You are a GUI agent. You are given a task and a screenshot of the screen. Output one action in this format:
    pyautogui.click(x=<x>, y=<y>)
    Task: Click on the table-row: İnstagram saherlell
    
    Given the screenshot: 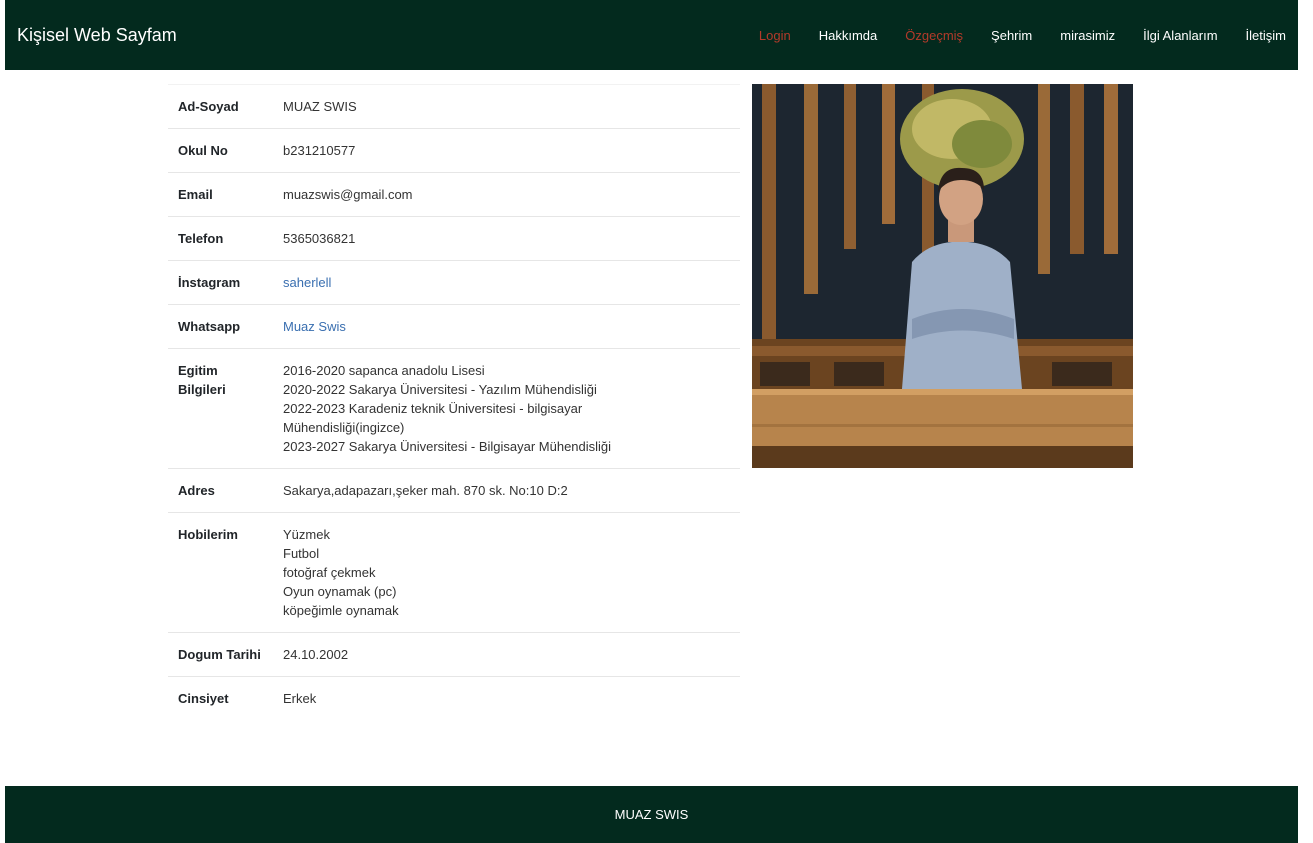 What is the action you would take?
    pyautogui.click(x=454, y=282)
    